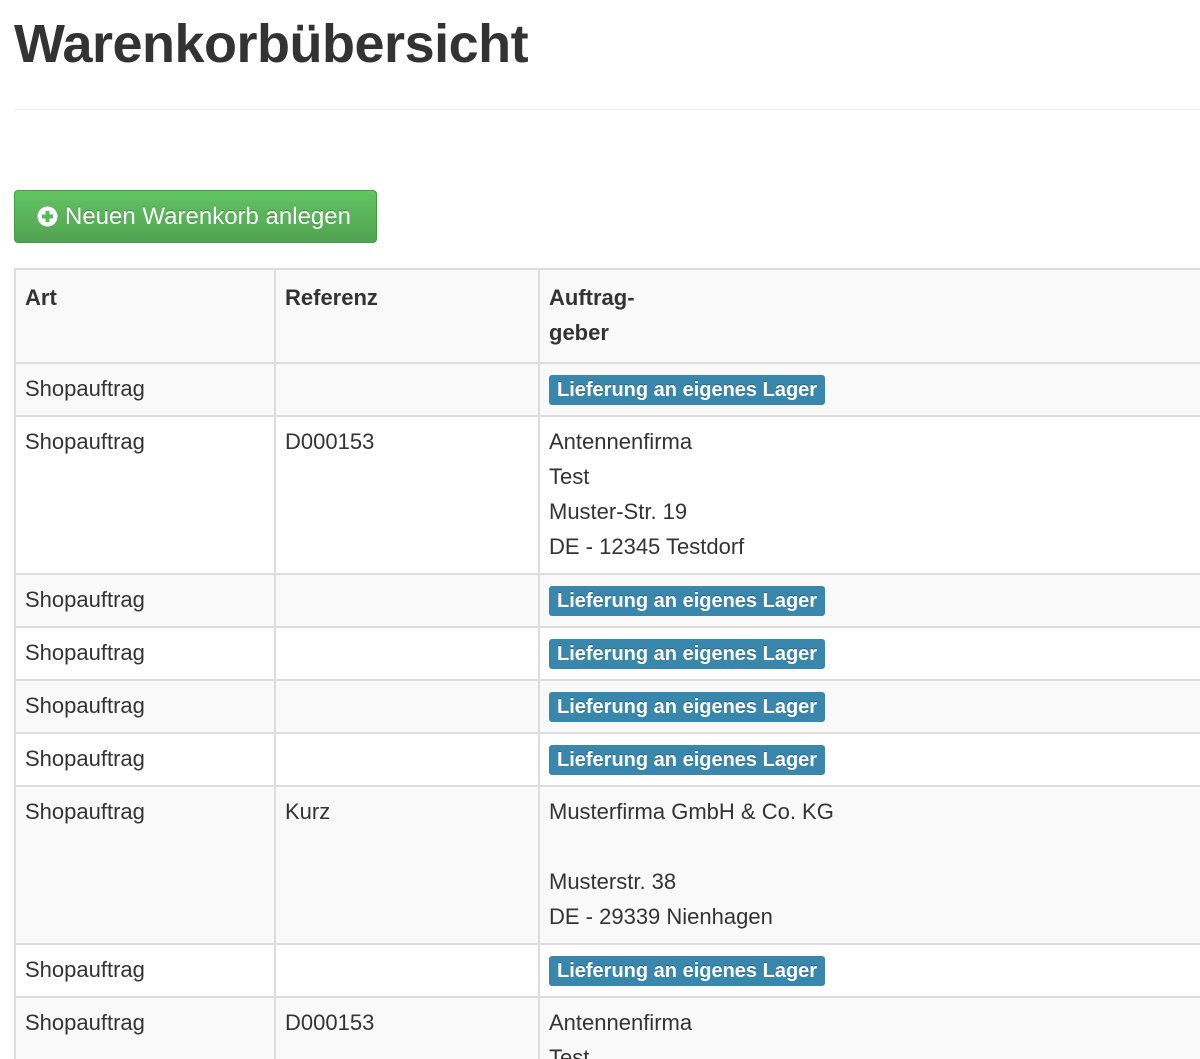 Image resolution: width=1200 pixels, height=1059 pixels. What do you see at coordinates (874, 846) in the screenshot?
I see `address-line` at bounding box center [874, 846].